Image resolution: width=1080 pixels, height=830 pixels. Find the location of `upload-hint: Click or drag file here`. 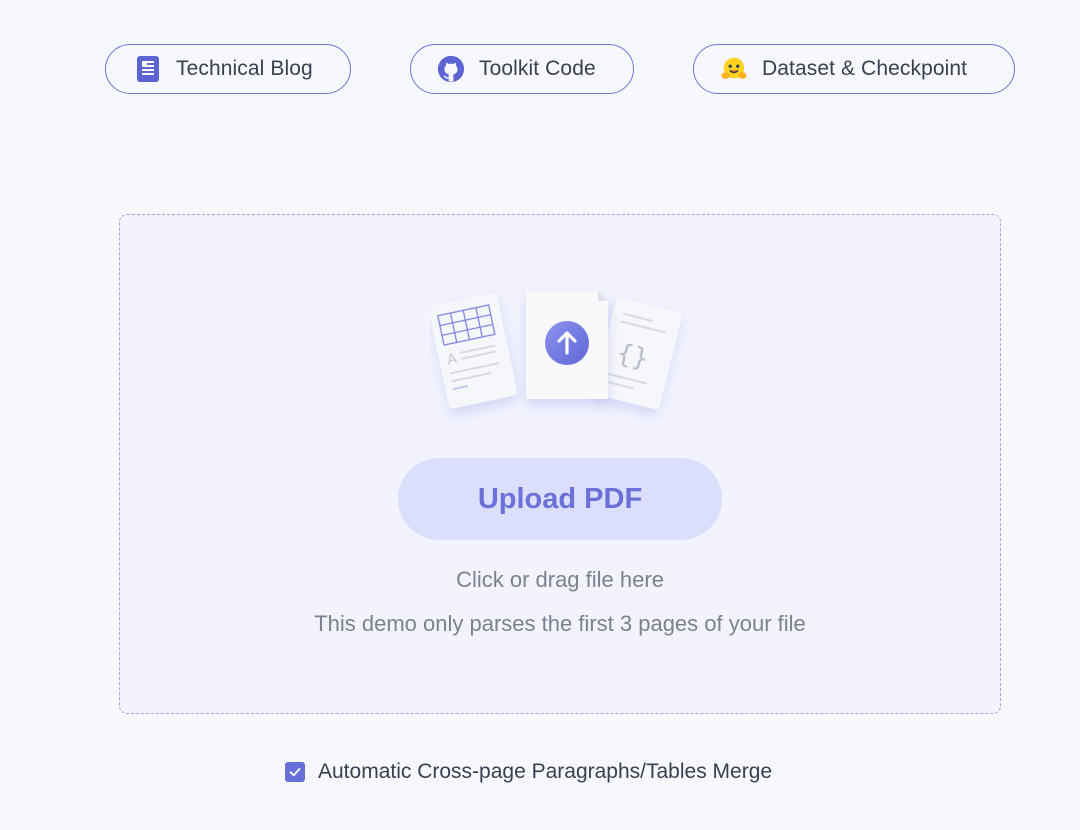

upload-hint: Click or drag file here is located at coordinates (560, 579).